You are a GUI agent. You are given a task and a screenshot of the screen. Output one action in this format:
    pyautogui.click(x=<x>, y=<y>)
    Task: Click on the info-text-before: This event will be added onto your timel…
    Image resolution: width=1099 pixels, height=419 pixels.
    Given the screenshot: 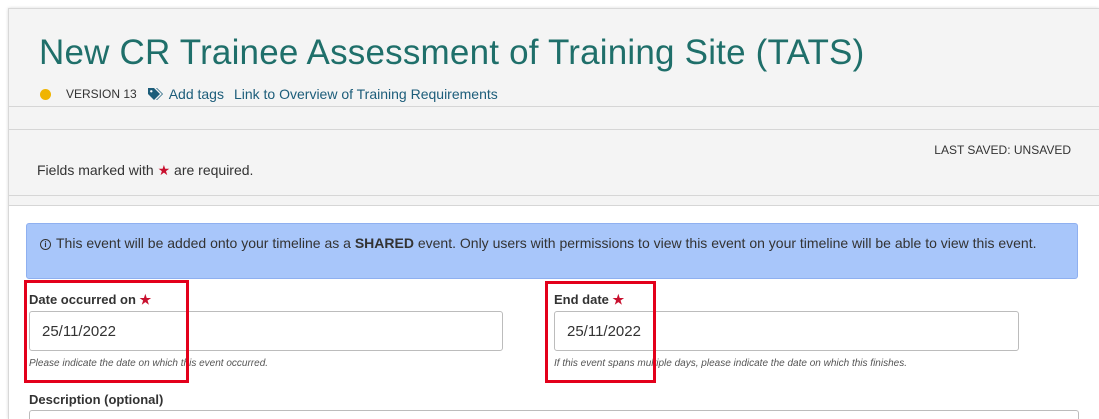 What is the action you would take?
    pyautogui.click(x=203, y=243)
    